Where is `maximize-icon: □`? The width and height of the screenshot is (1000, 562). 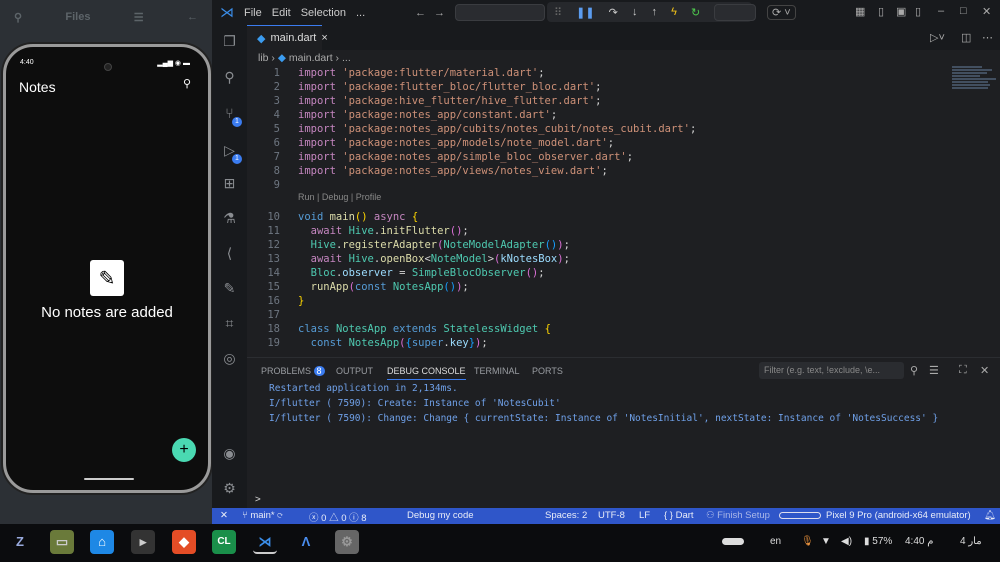 maximize-icon: □ is located at coordinates (963, 11).